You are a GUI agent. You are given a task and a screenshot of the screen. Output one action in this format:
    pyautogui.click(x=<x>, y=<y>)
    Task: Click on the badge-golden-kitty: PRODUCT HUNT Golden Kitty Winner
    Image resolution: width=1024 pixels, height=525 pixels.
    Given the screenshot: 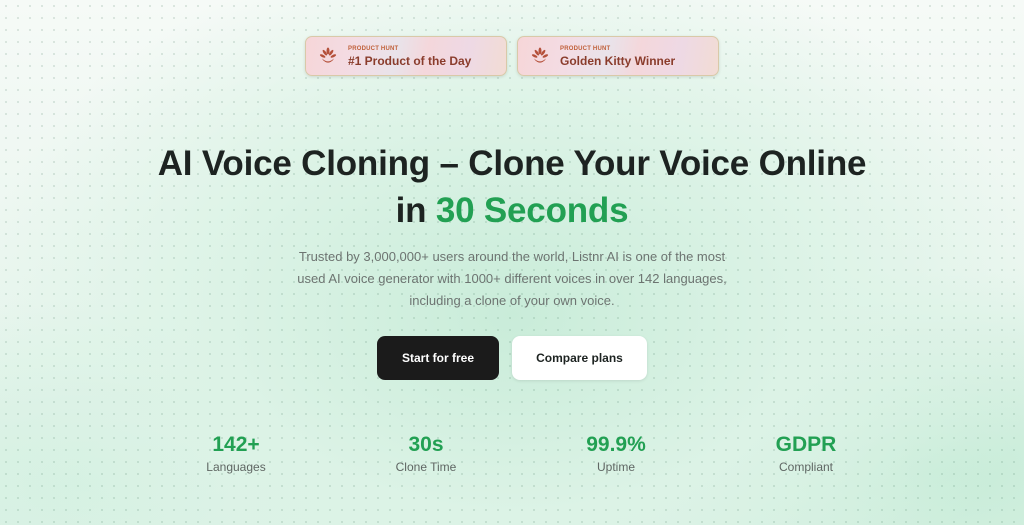 What is the action you would take?
    pyautogui.click(x=618, y=56)
    